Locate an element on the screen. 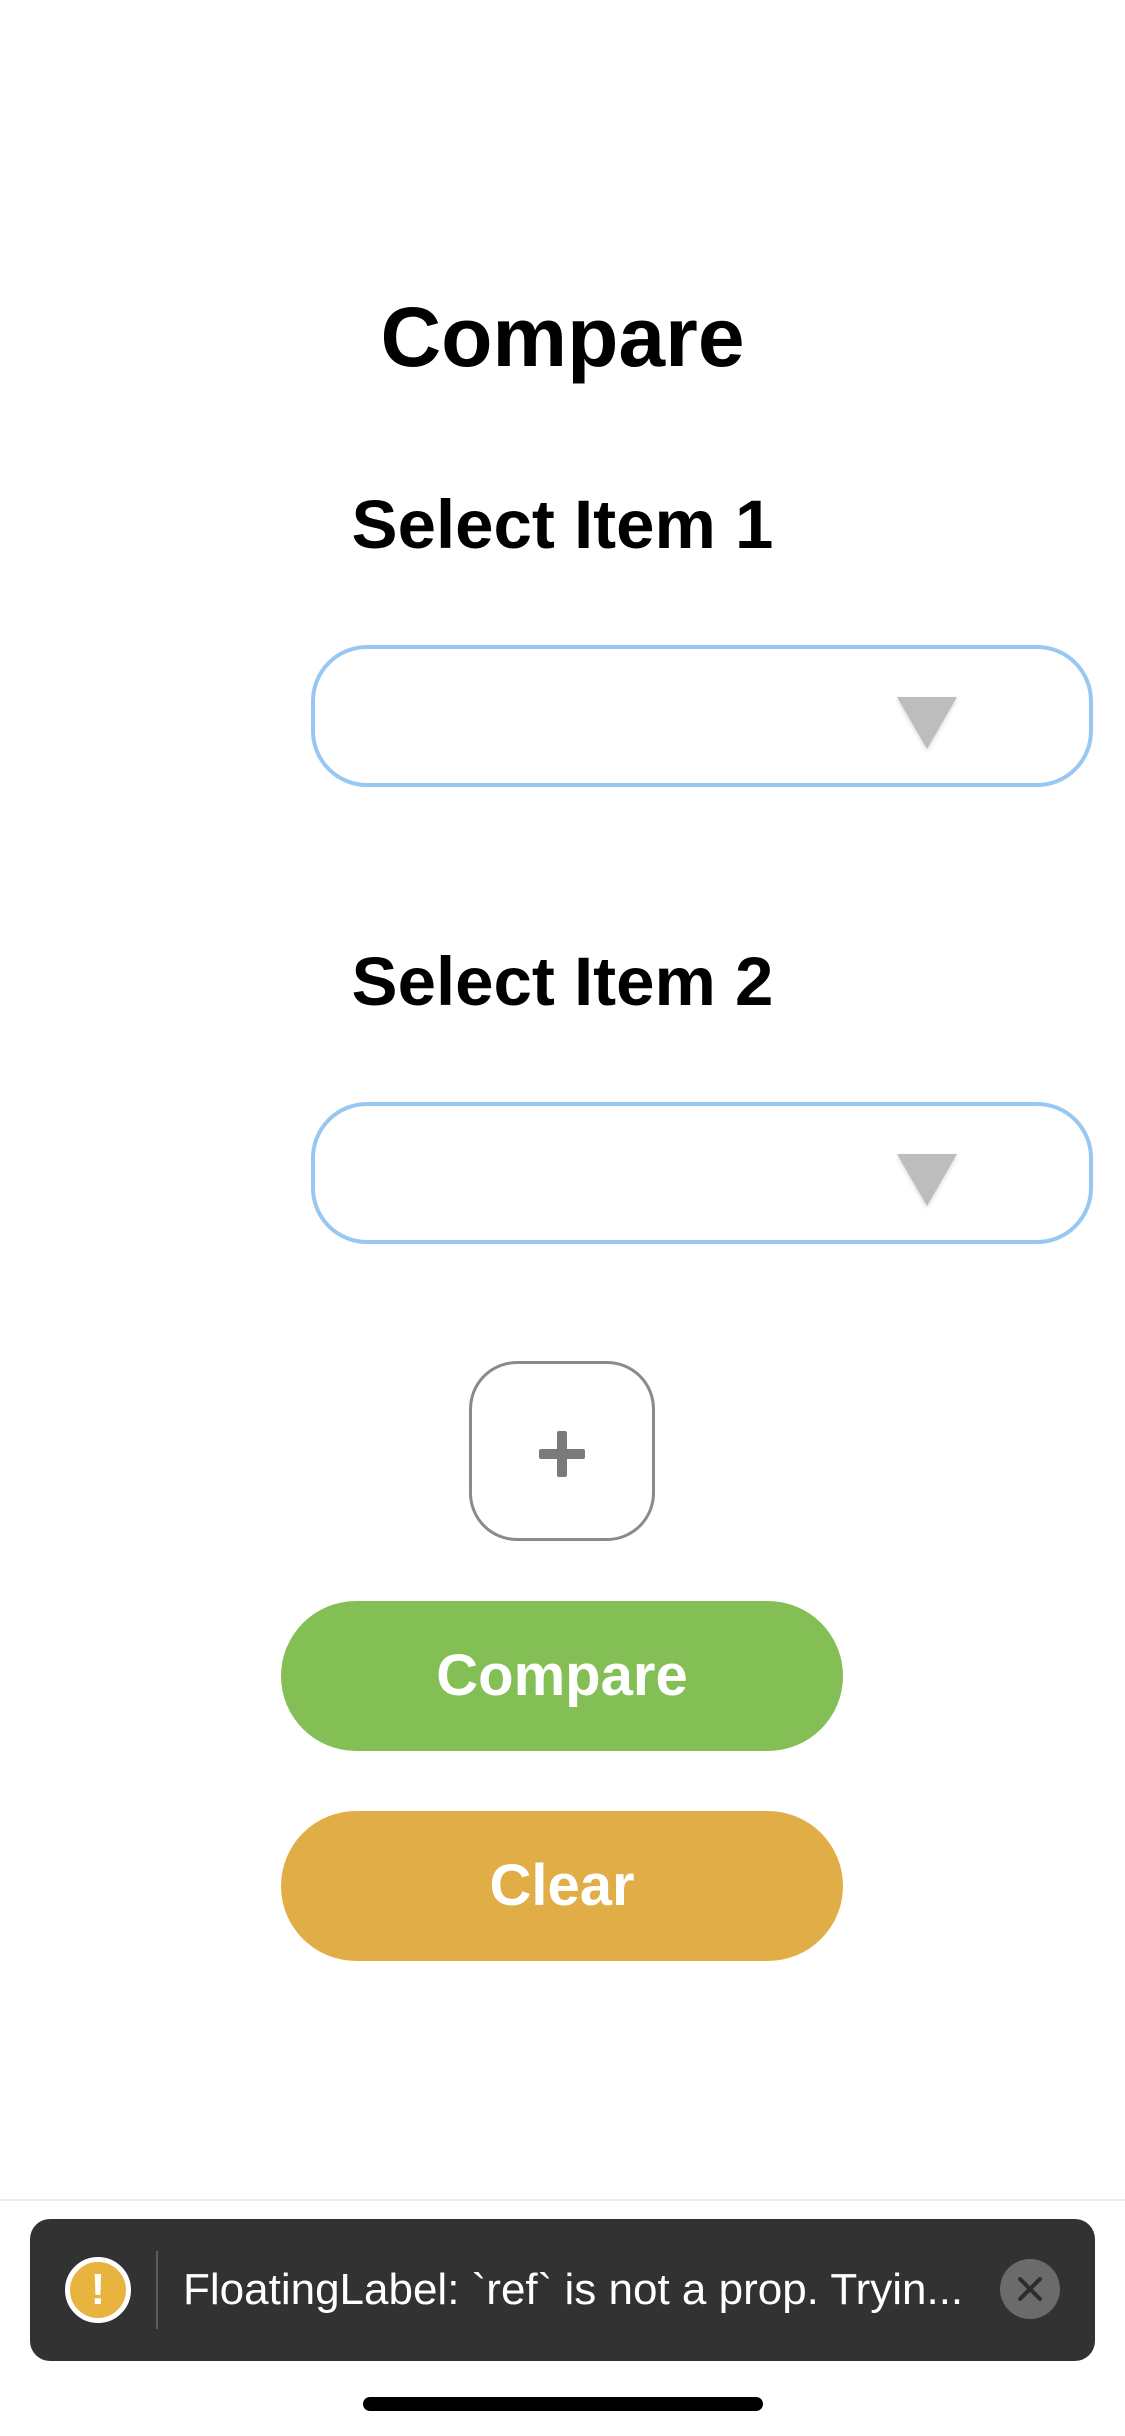  bottom-divider is located at coordinates (562, 2200).